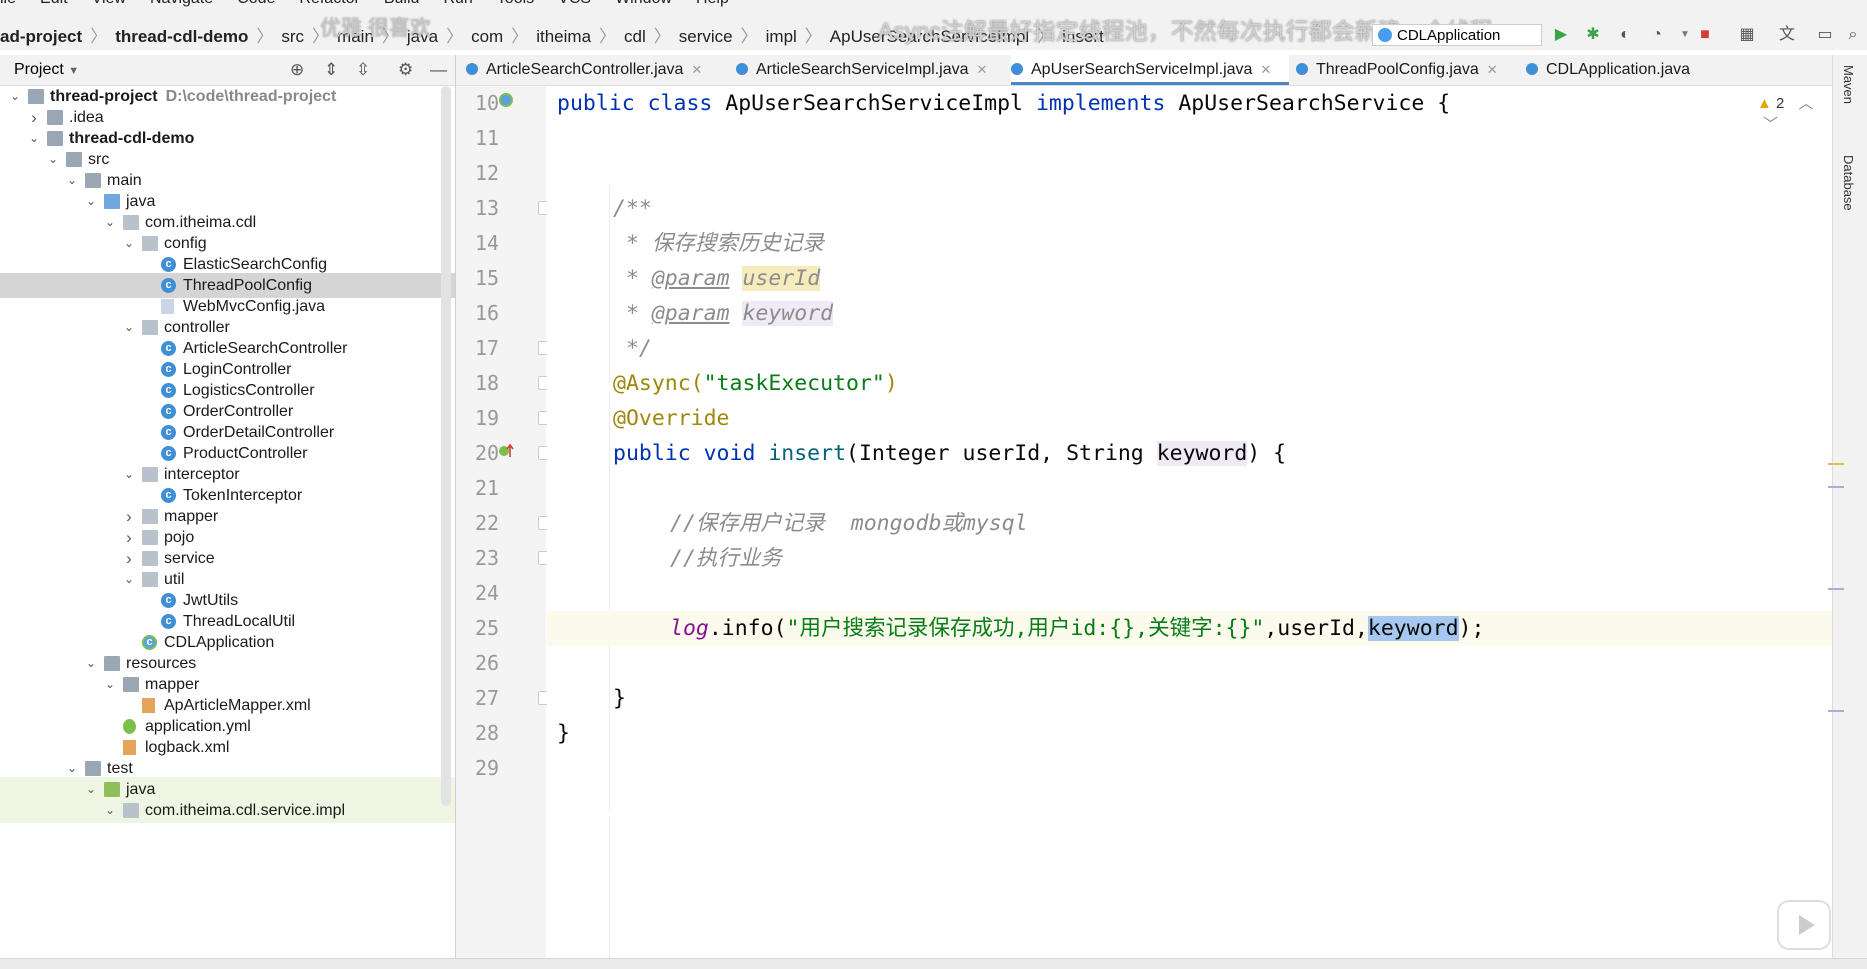 The image size is (1867, 969). What do you see at coordinates (487, 278) in the screenshot?
I see `line-number: 15` at bounding box center [487, 278].